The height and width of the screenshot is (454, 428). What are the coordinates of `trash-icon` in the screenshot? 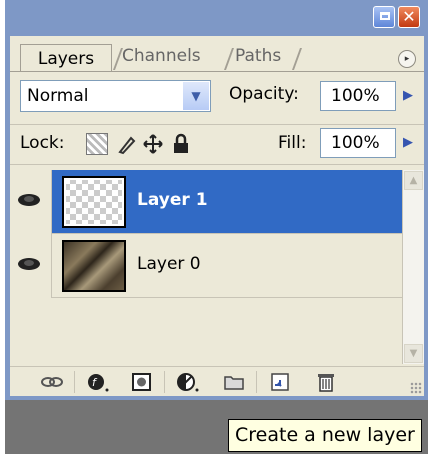 It's located at (326, 382).